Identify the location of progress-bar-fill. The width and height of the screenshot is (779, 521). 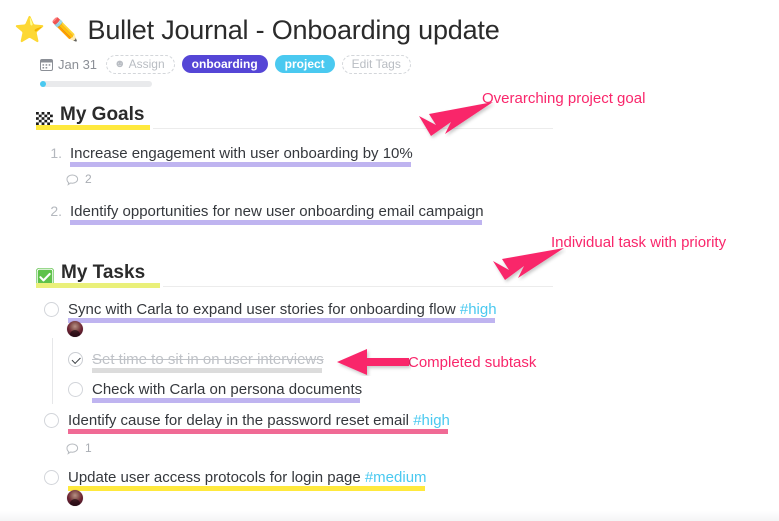
(43, 84).